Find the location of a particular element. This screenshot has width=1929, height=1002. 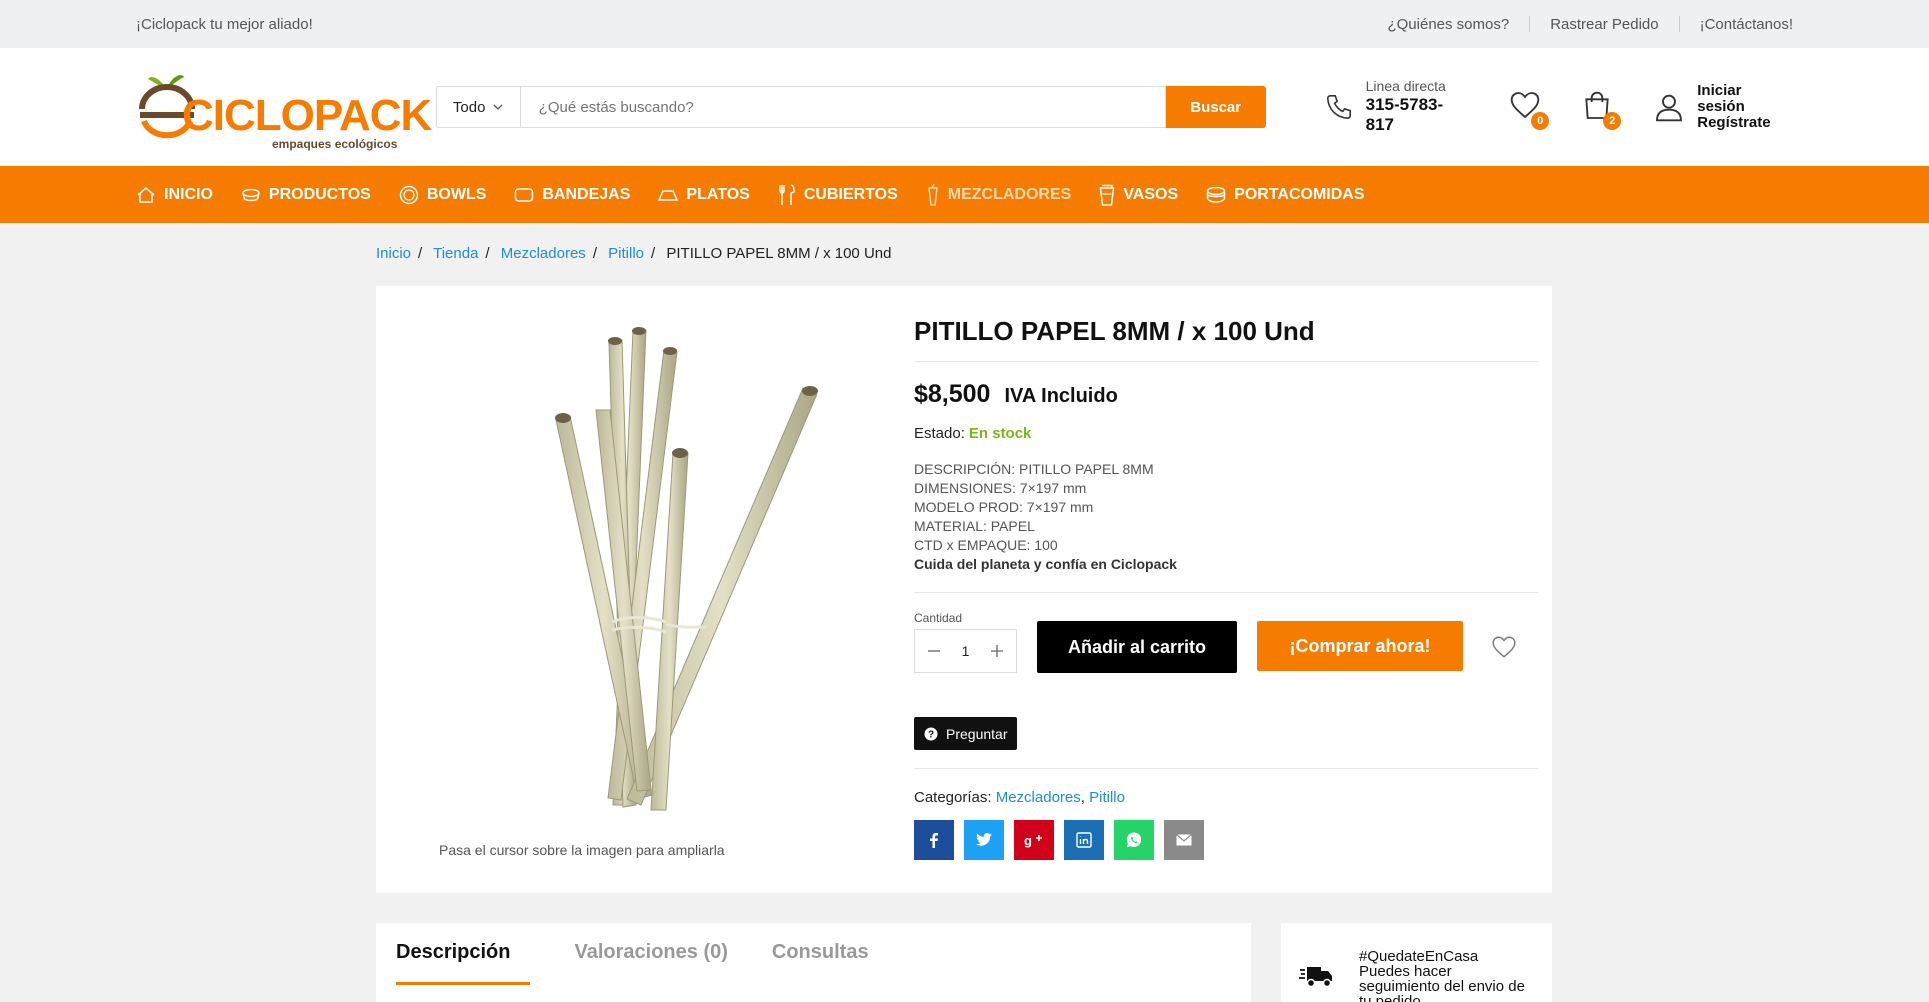

nav-label: MEZCLADORES is located at coordinates (1009, 194).